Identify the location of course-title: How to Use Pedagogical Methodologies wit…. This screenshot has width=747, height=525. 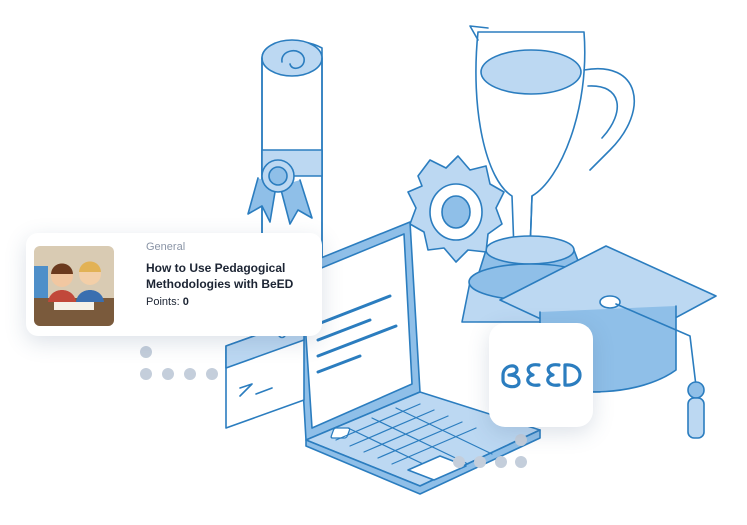
(231, 276).